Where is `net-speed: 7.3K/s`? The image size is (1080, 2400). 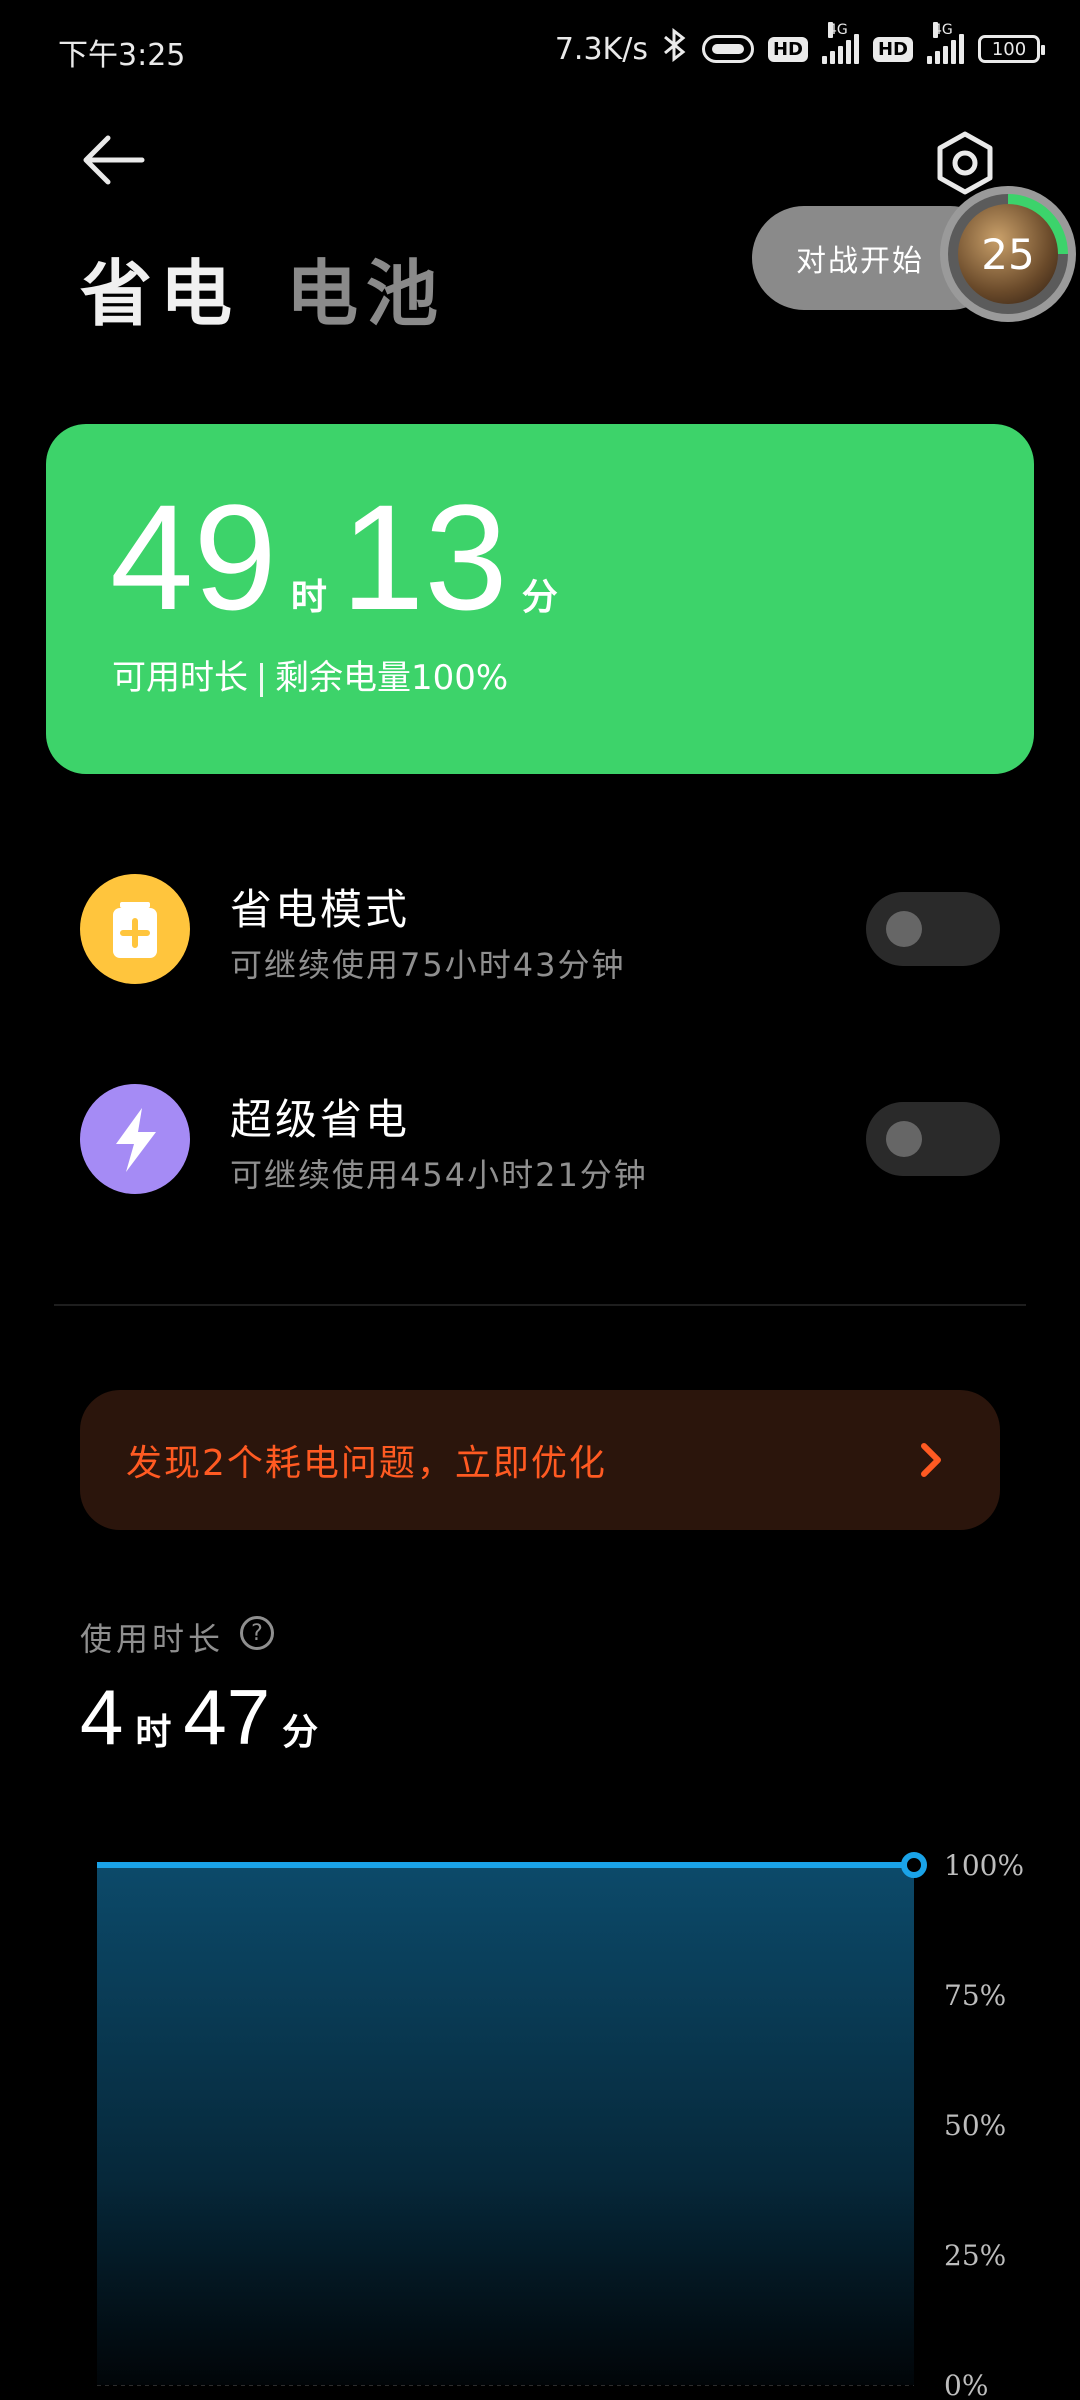 net-speed: 7.3K/s is located at coordinates (601, 49).